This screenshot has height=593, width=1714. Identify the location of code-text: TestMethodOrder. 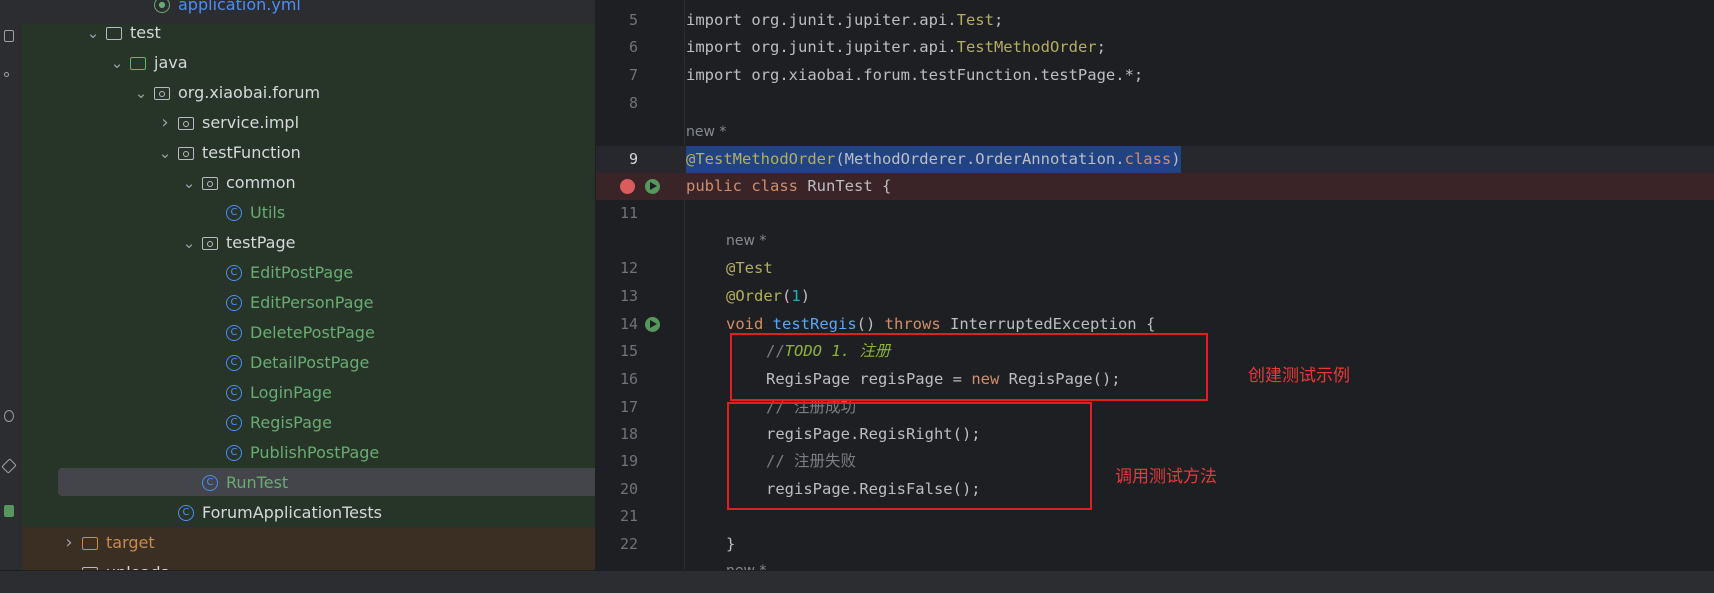
(1026, 47).